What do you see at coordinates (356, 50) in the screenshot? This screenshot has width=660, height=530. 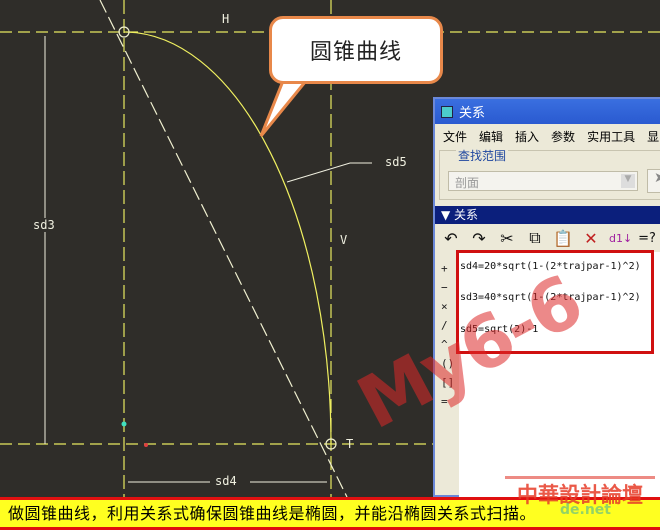 I see `callout-bubble: 圆锥曲线` at bounding box center [356, 50].